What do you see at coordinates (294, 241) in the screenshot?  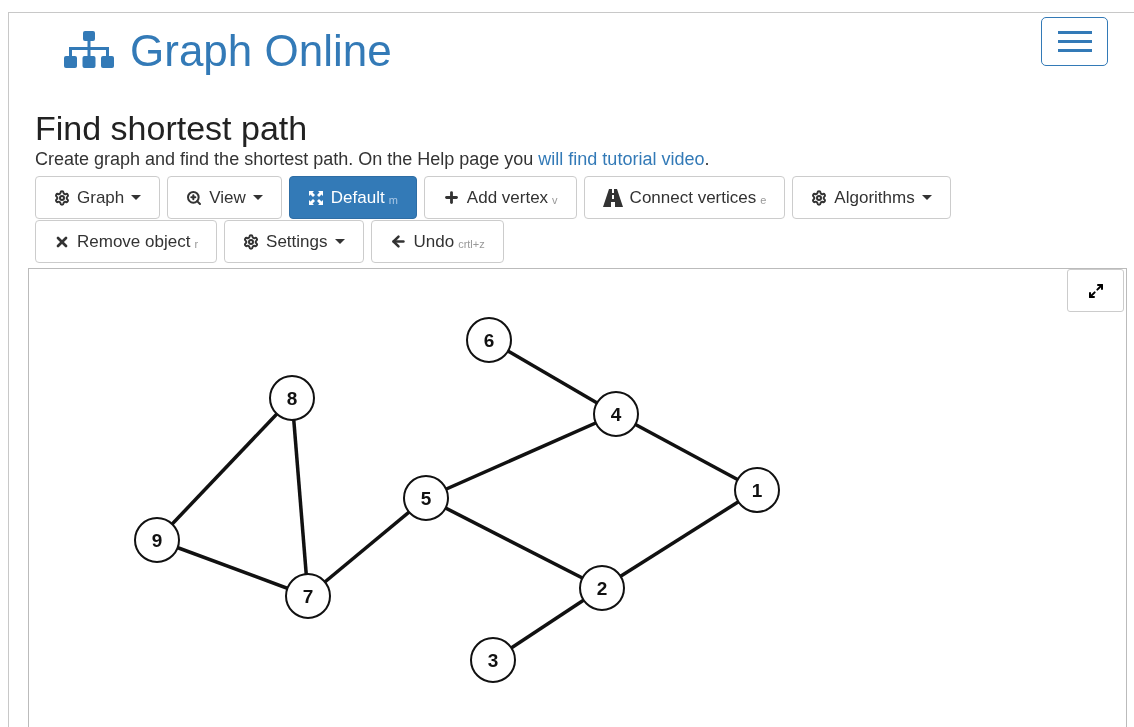 I see `toolbar-button: Settings` at bounding box center [294, 241].